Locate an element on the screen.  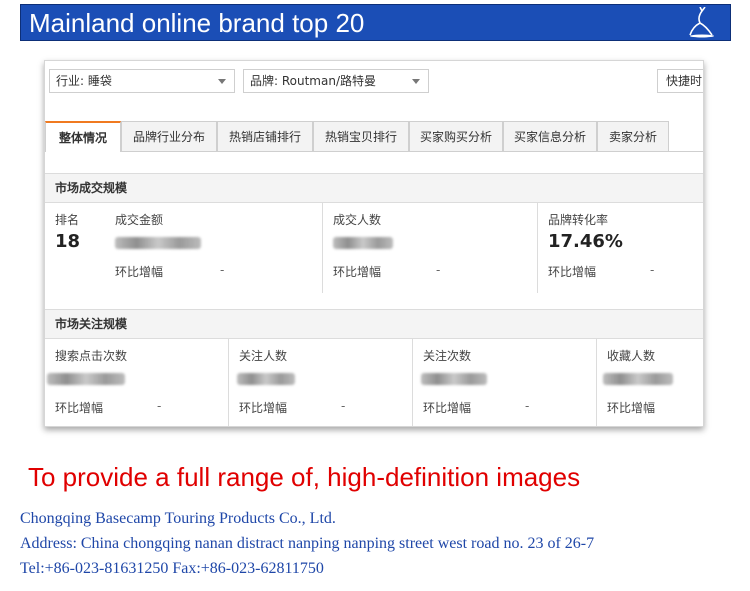
filter-bar: 行业: 睡袋 品牌: Routman/路特曼 快捷时 is located at coordinates (374, 81).